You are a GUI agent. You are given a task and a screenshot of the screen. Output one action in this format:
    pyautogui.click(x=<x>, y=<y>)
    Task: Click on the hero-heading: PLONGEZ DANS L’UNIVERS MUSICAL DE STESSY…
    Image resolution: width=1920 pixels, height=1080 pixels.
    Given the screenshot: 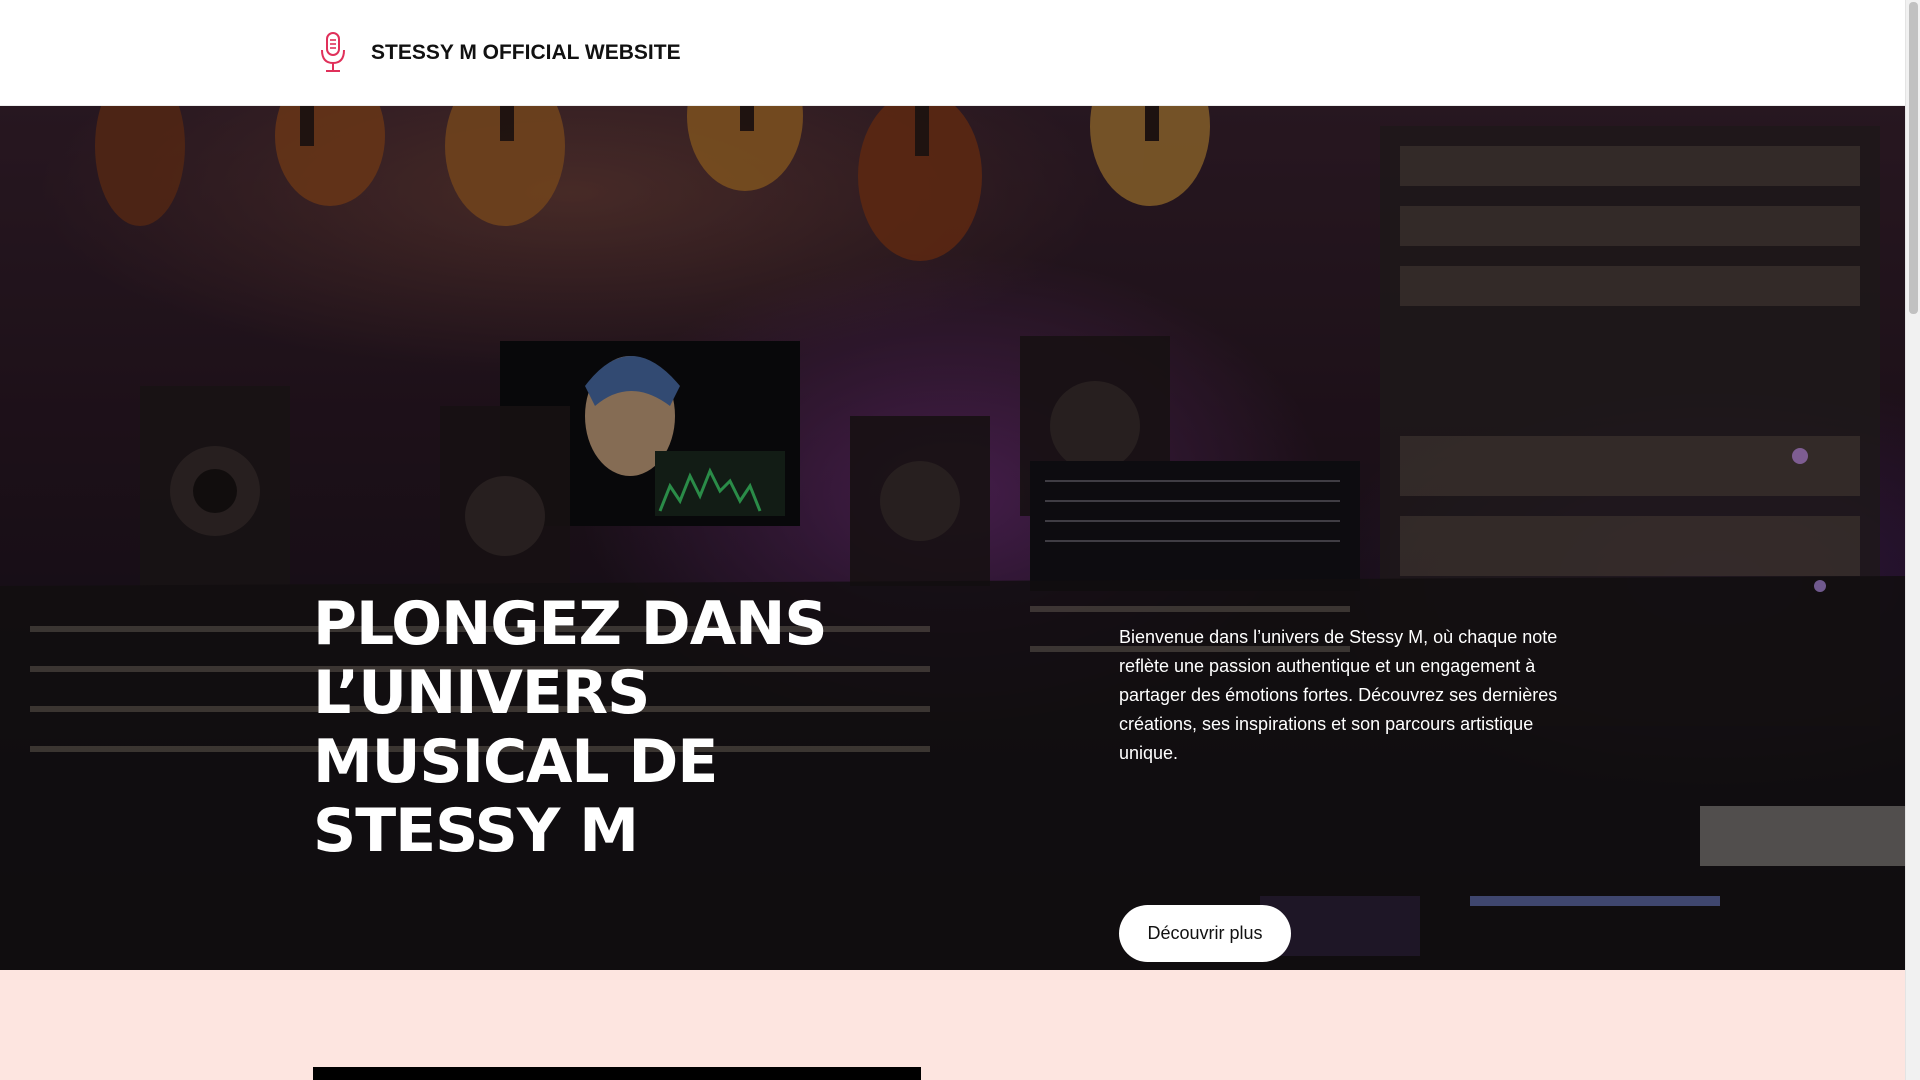 What is the action you would take?
    pyautogui.click(x=570, y=727)
    